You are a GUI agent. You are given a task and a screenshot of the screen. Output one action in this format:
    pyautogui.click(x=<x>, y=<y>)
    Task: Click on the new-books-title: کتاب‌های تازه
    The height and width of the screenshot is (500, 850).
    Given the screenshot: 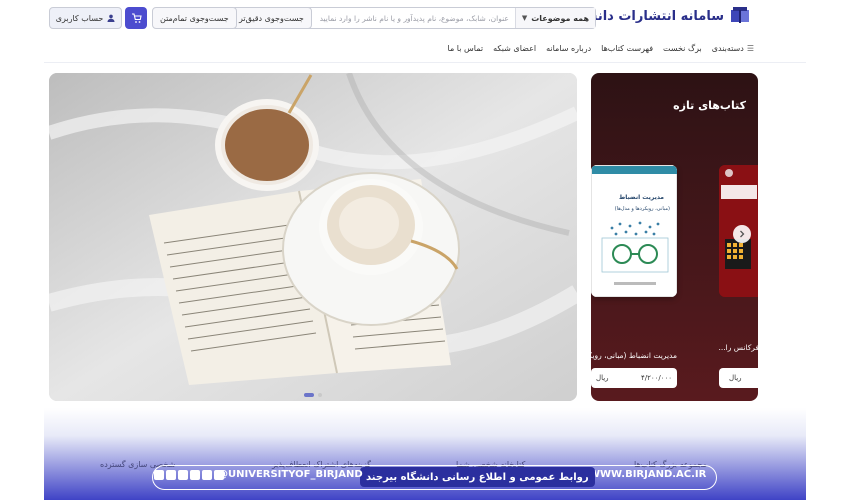 What is the action you would take?
    pyautogui.click(x=709, y=105)
    